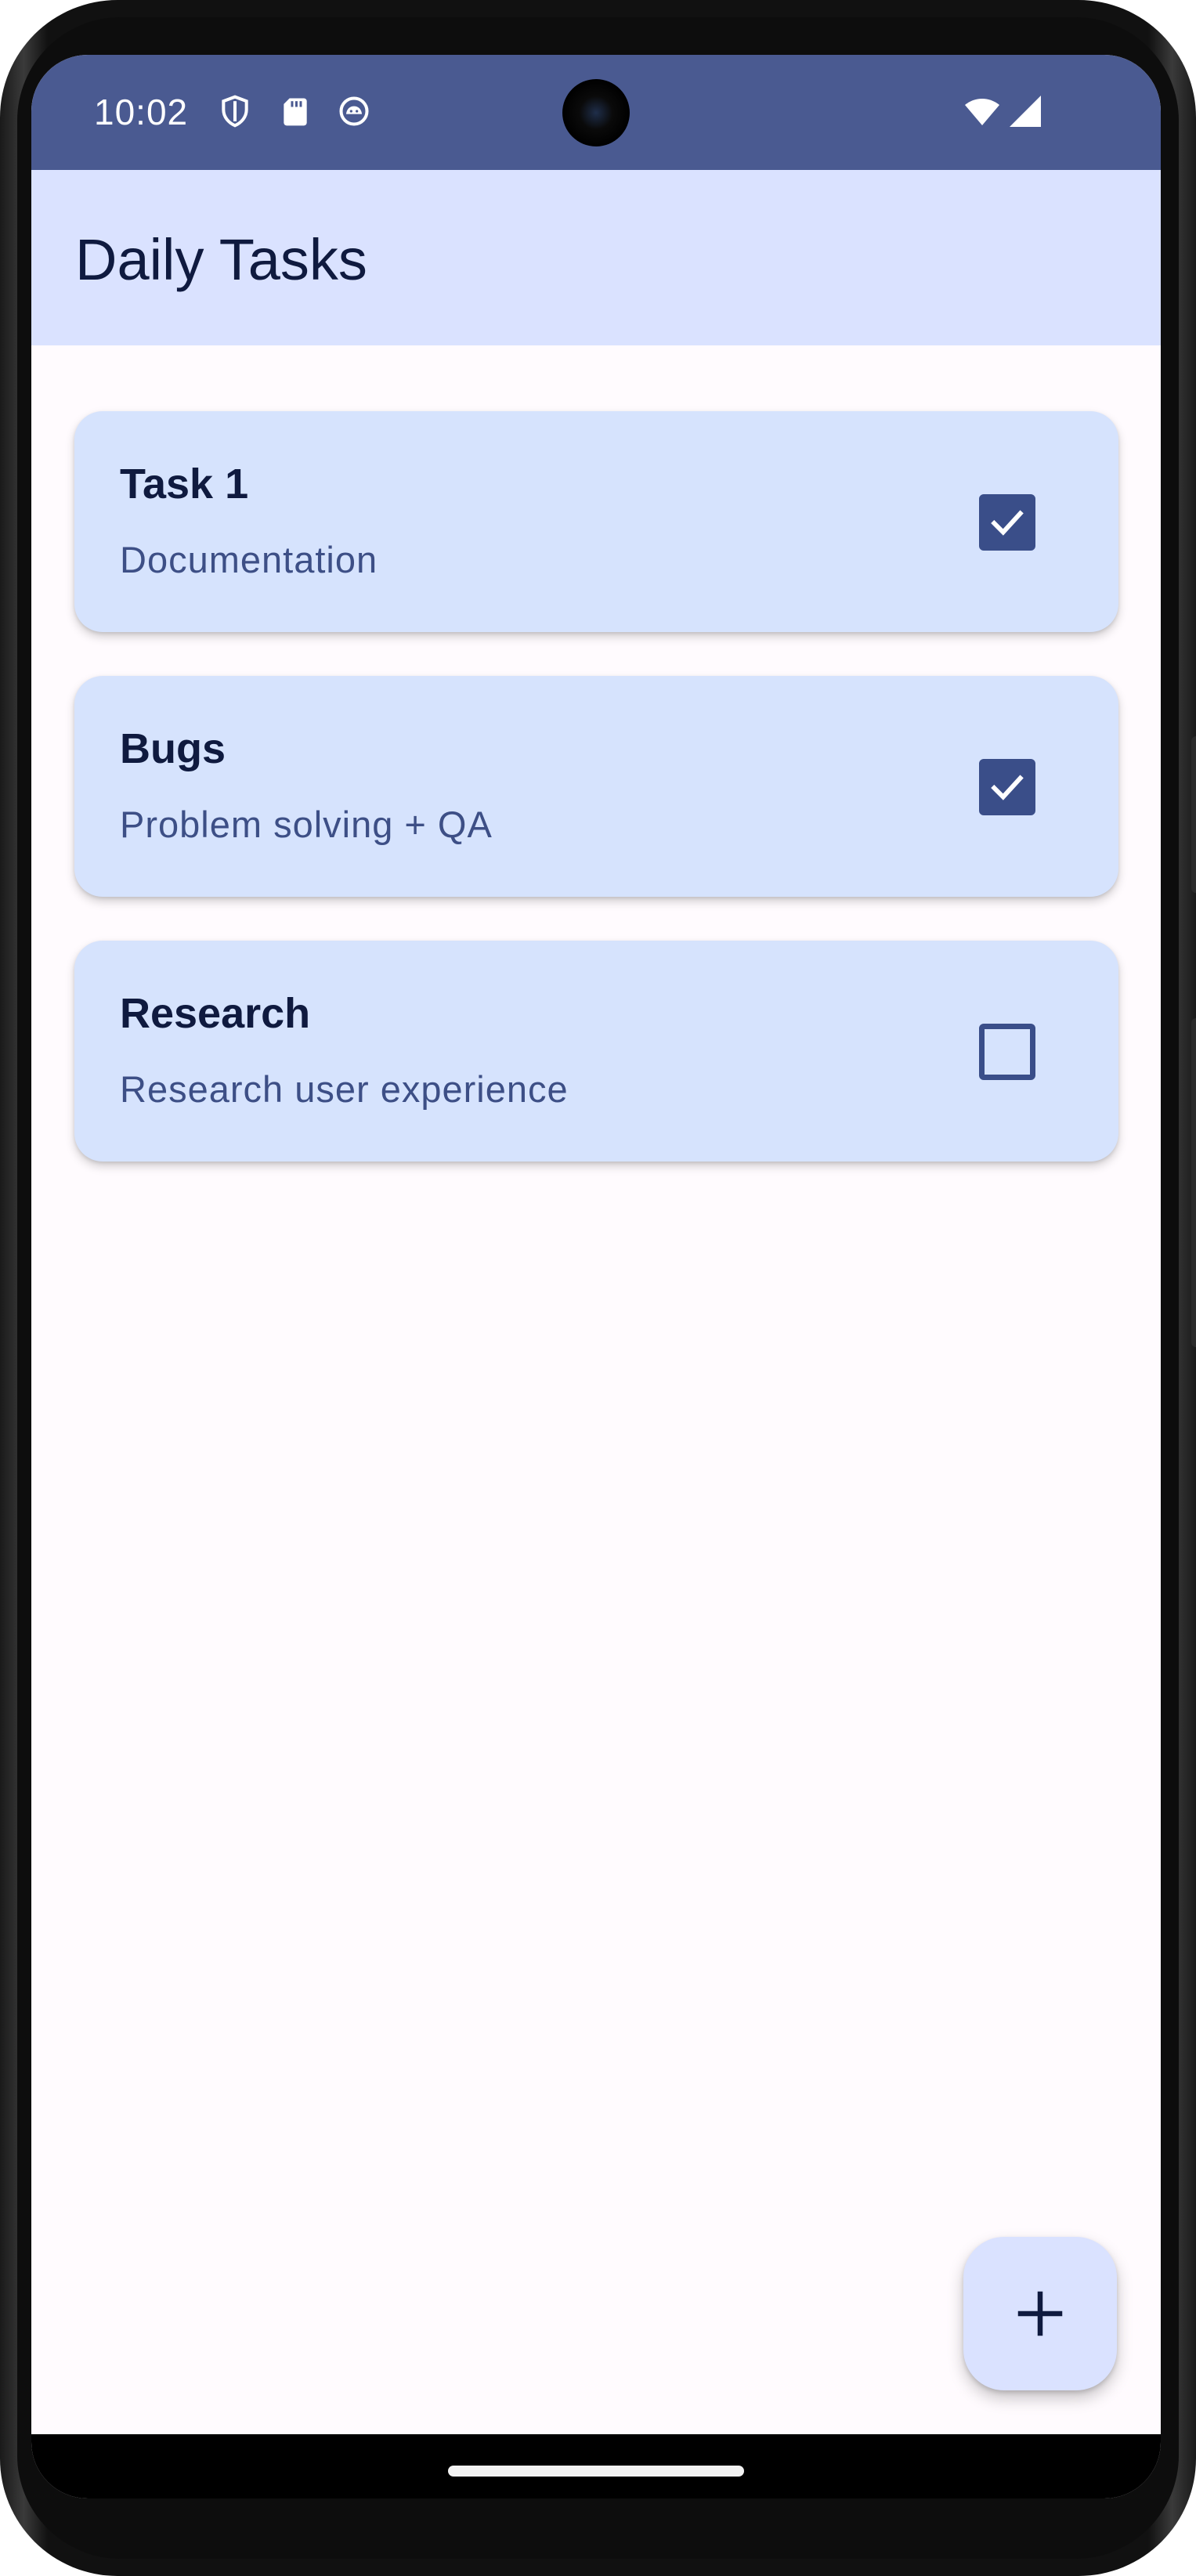 This screenshot has height=2576, width=1196. Describe the element at coordinates (184, 484) in the screenshot. I see `task-title: Task 1` at that location.